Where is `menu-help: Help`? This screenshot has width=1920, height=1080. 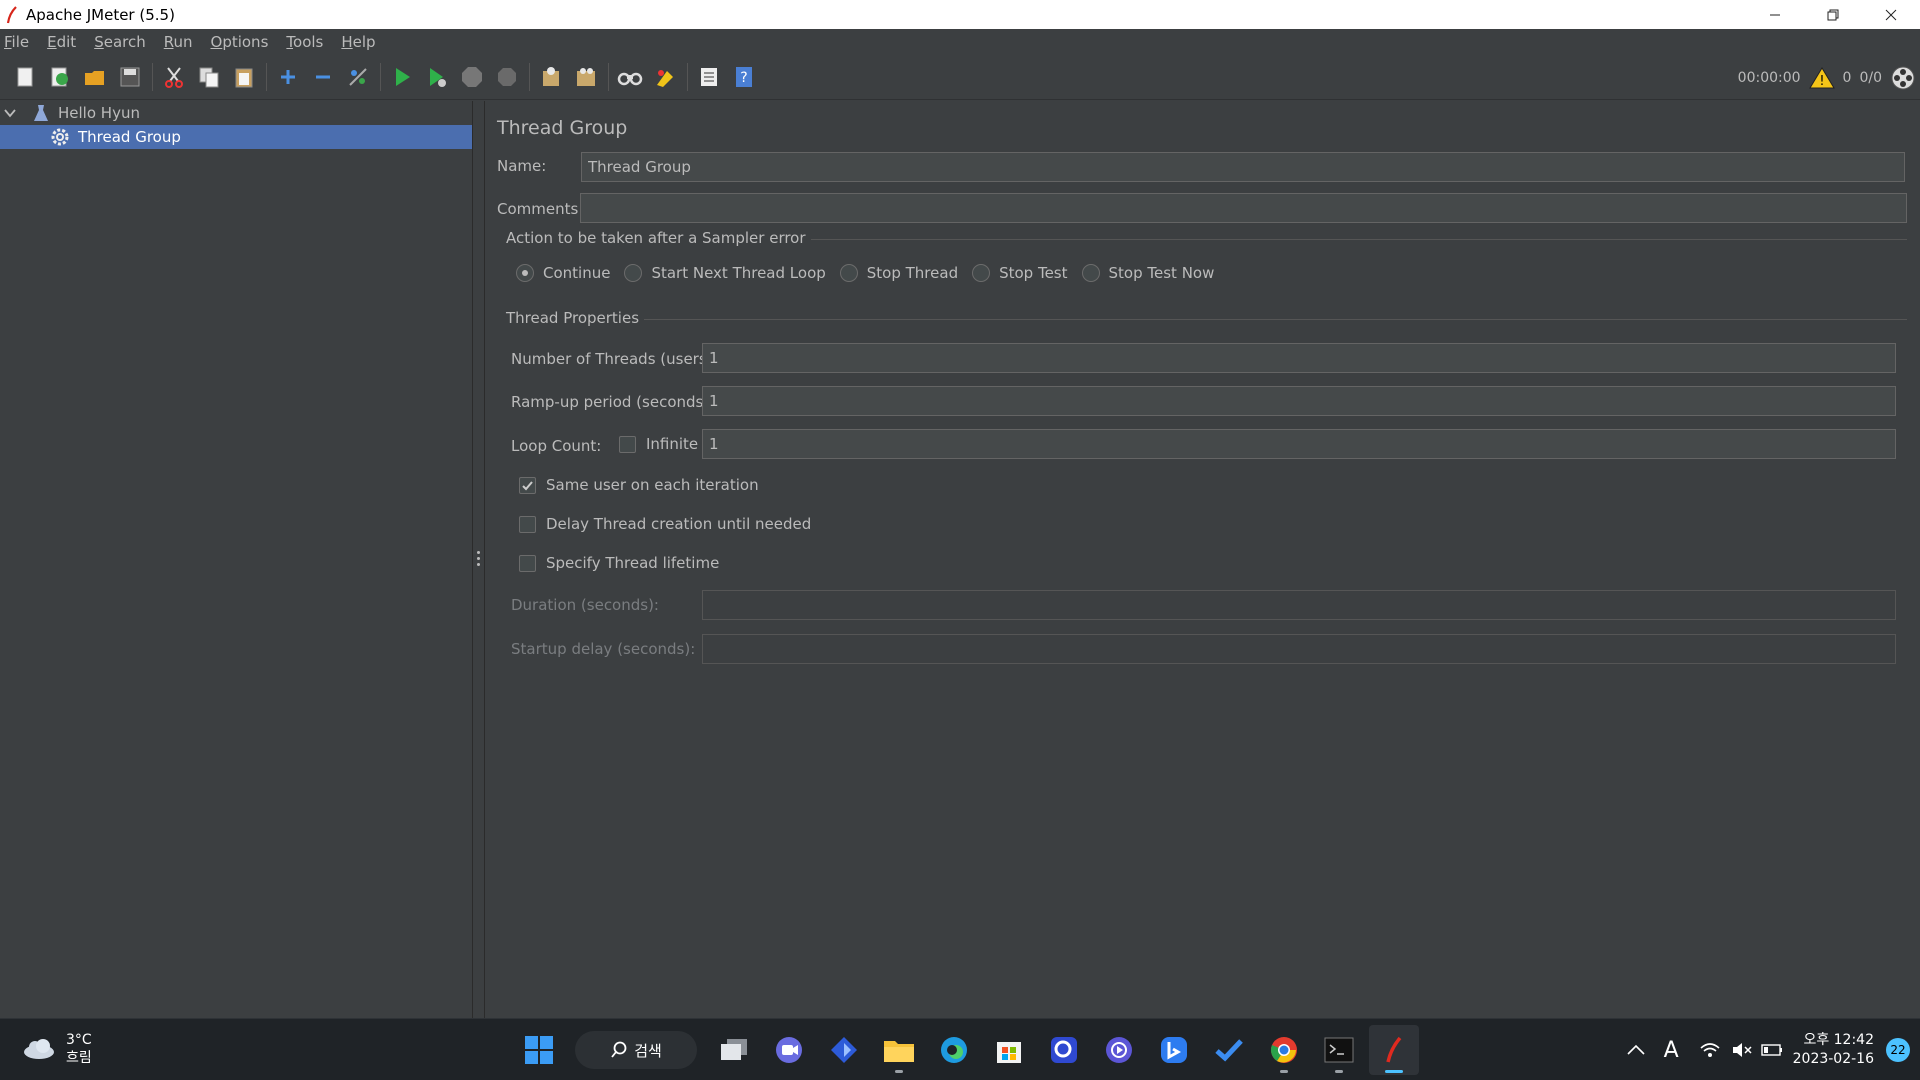
menu-help: Help is located at coordinates (358, 42).